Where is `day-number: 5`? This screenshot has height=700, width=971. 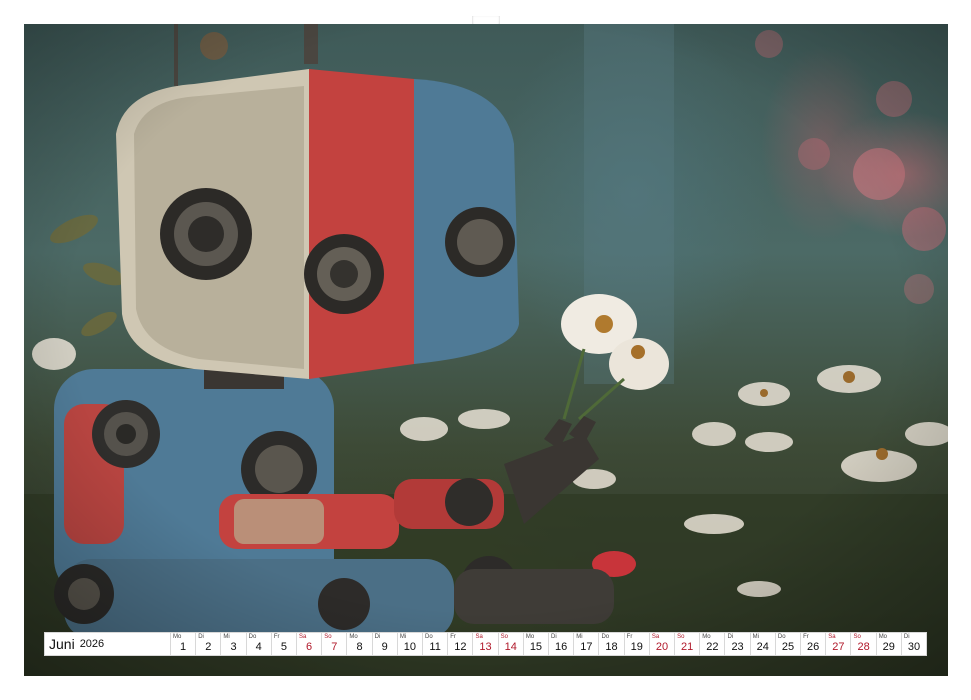 day-number: 5 is located at coordinates (283, 647).